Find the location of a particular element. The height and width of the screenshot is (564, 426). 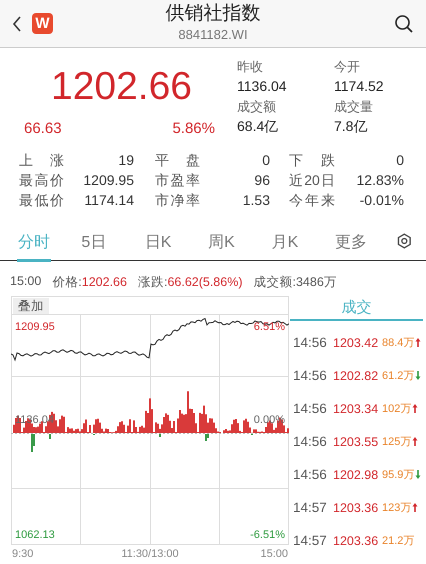

stat-value: 1.53 is located at coordinates (256, 200).